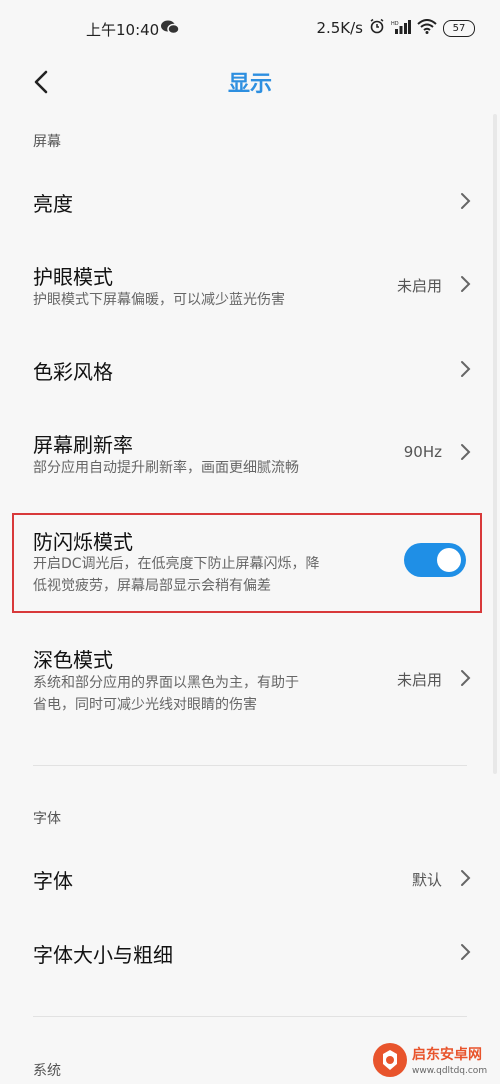 This screenshot has width=500, height=1084. Describe the element at coordinates (166, 468) in the screenshot. I see `row-subtitle-refresh-rate: 部分应用自动提升刷新率，画面更细腻流畅` at that location.